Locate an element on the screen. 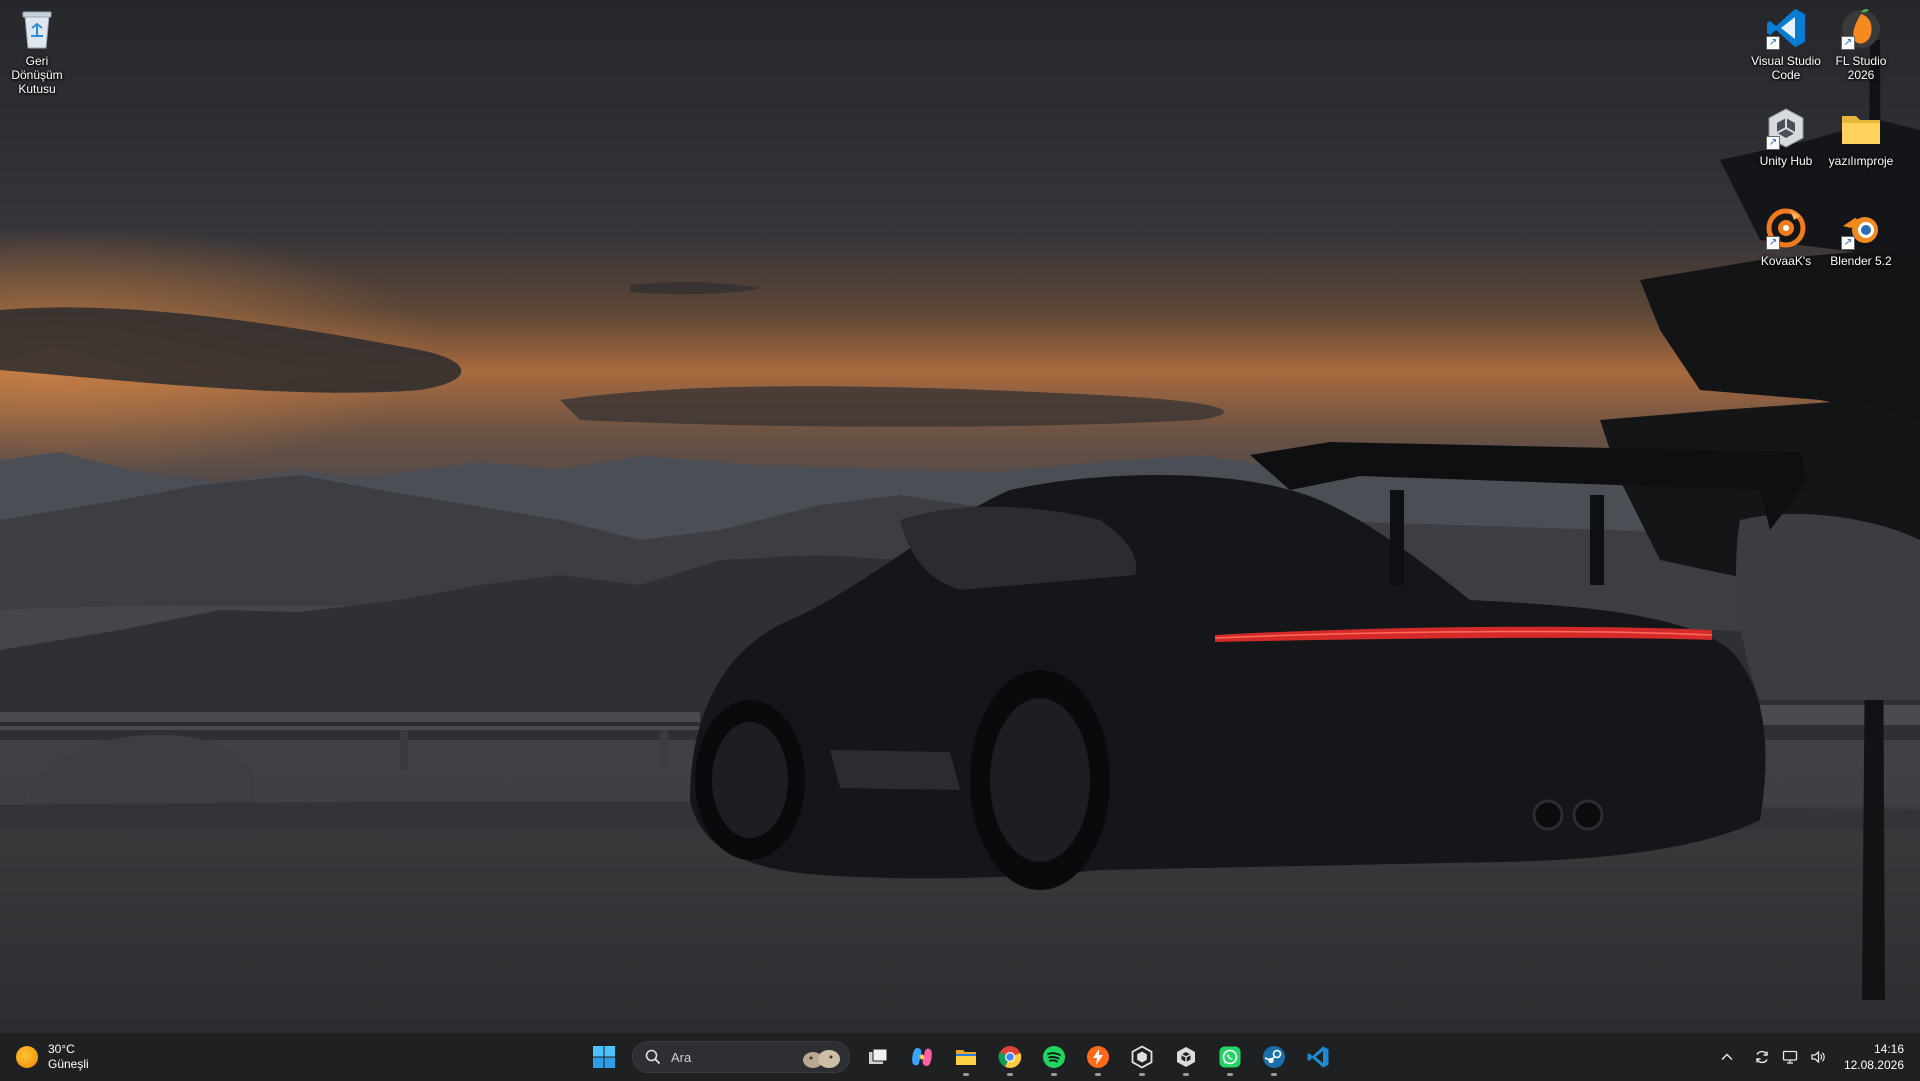 This screenshot has width=1920, height=1081. sync-tray-button is located at coordinates (1762, 1057).